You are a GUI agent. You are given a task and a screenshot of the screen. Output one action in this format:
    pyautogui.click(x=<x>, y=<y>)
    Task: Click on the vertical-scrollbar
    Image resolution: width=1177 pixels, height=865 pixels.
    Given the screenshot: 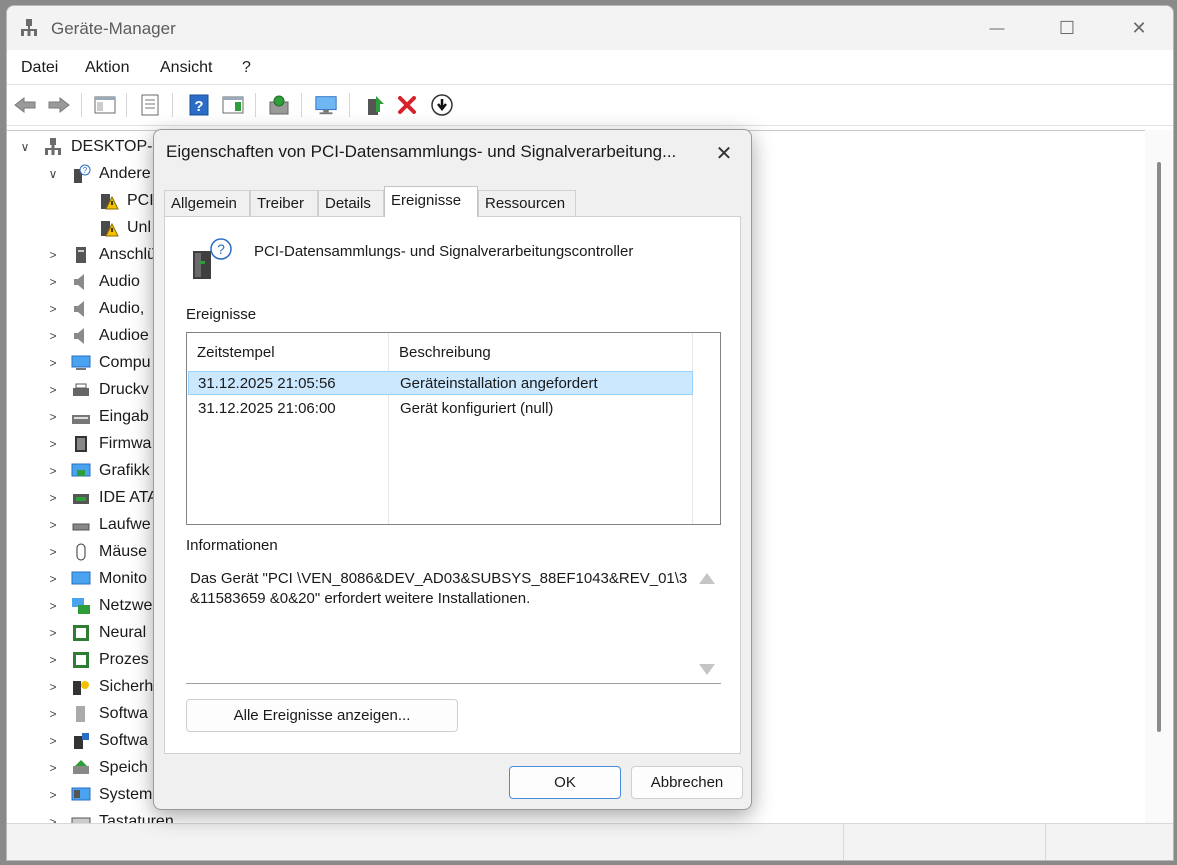 What is the action you would take?
    pyautogui.click(x=1159, y=477)
    